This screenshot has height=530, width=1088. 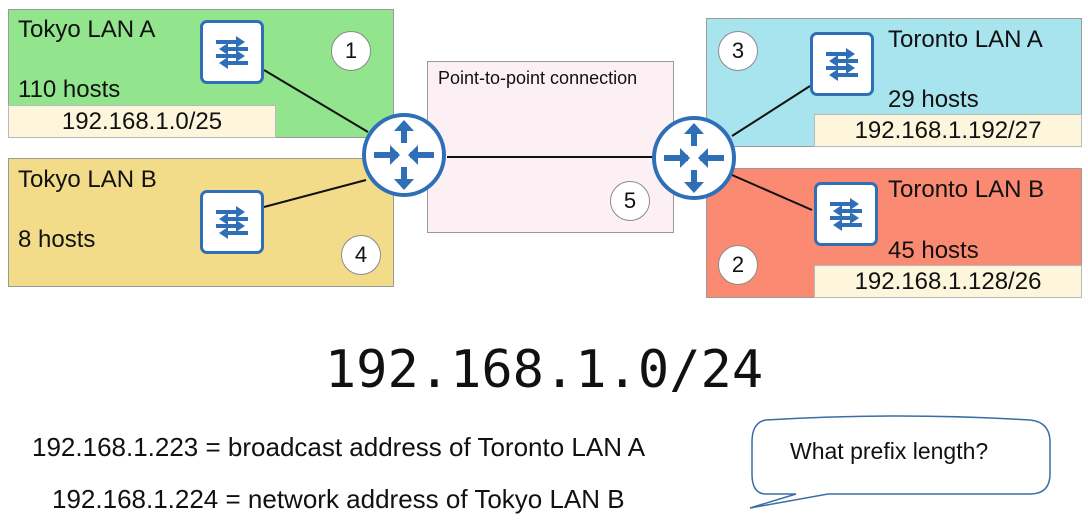 I want to click on tokyo-lan-a-hosts: 110 hosts, so click(x=69, y=89).